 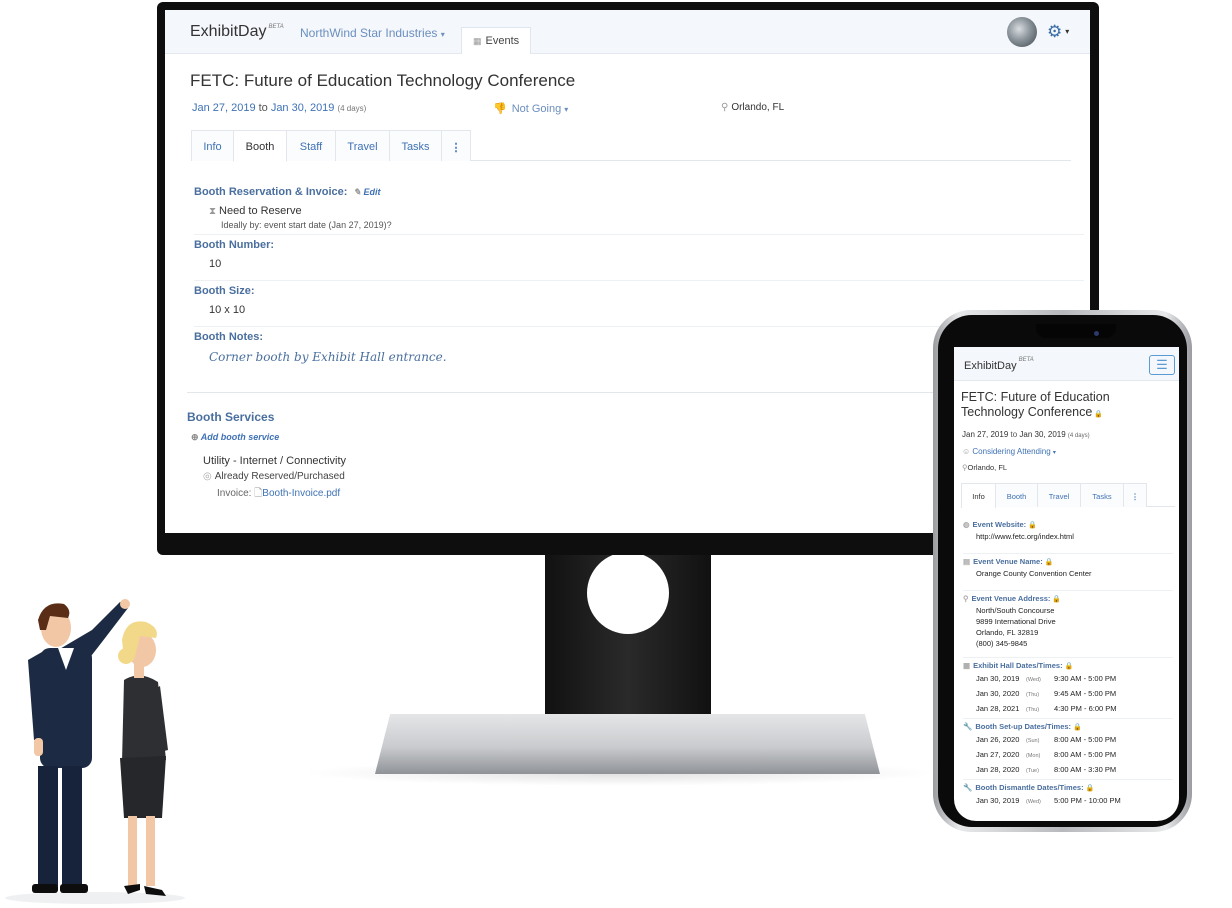 What do you see at coordinates (366, 192) in the screenshot?
I see `edit-link: ✎ Edit` at bounding box center [366, 192].